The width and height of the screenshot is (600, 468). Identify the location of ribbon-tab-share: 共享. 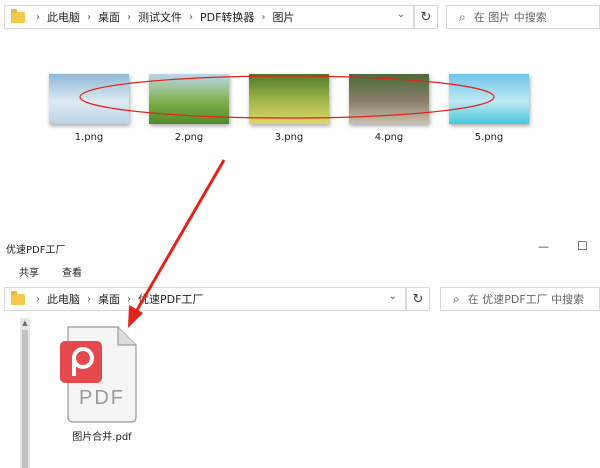
(29, 271).